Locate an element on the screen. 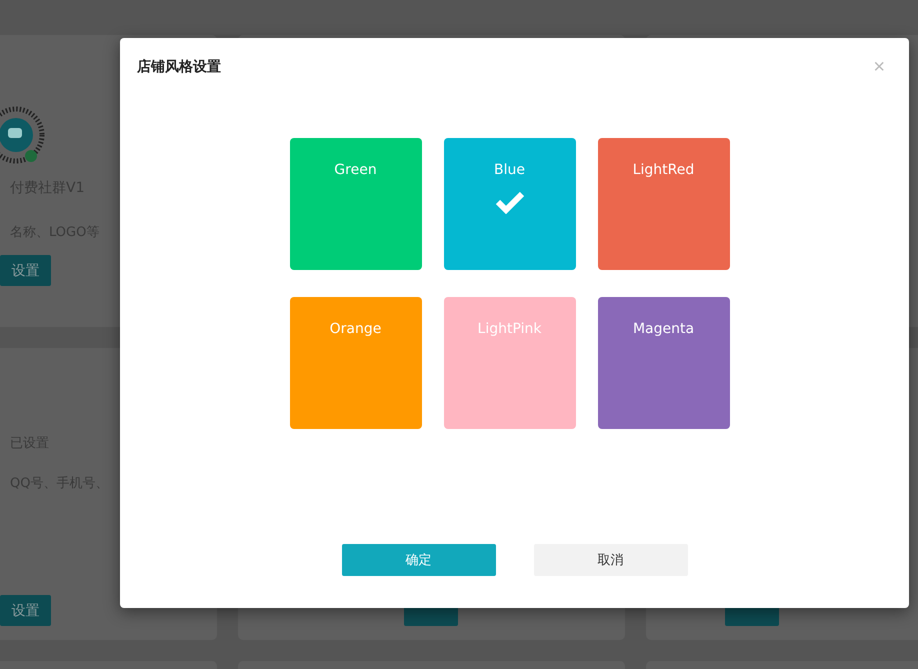 The height and width of the screenshot is (669, 918). theme-swatch: LightPink is located at coordinates (510, 363).